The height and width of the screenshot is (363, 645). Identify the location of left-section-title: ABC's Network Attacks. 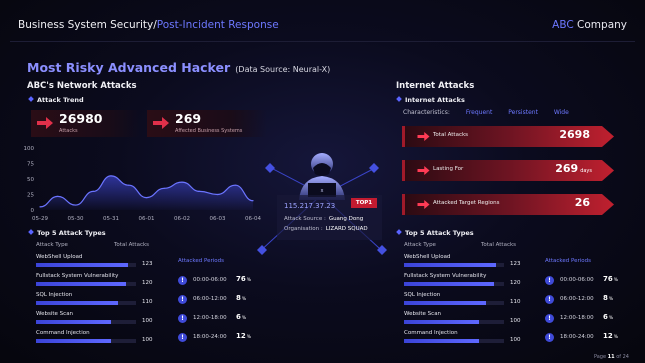
(82, 86).